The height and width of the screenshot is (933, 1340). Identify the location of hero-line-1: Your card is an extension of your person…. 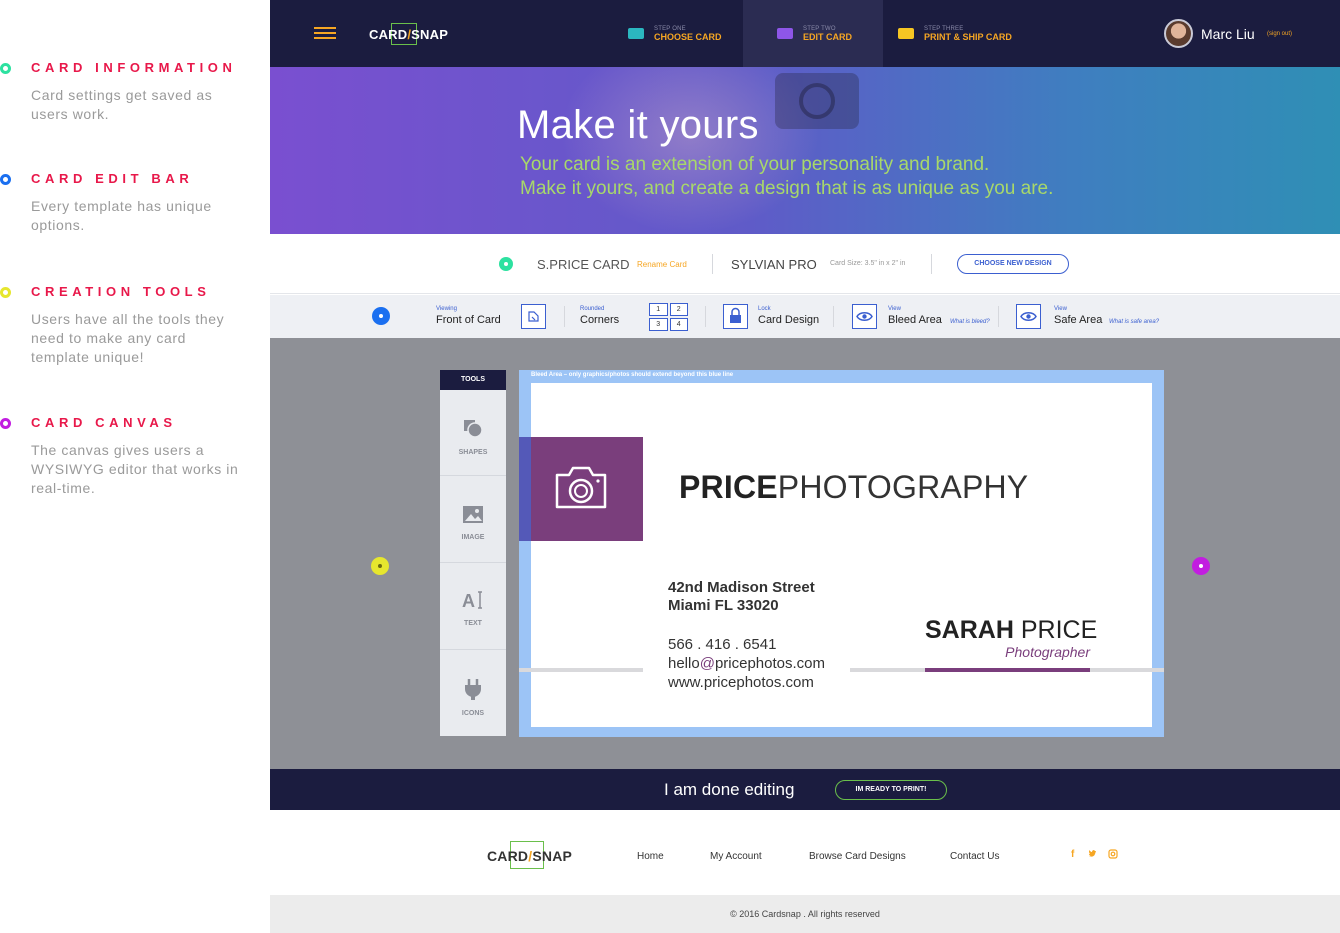
(755, 164).